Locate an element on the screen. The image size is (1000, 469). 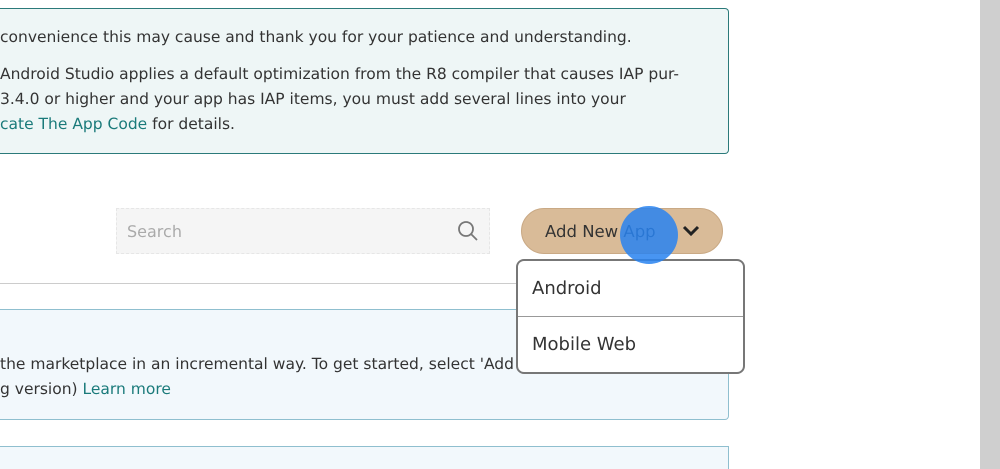
notice-text: 3.4.0 or higher and your app has IAP items, you must add several lines into your is located at coordinates (313, 99).